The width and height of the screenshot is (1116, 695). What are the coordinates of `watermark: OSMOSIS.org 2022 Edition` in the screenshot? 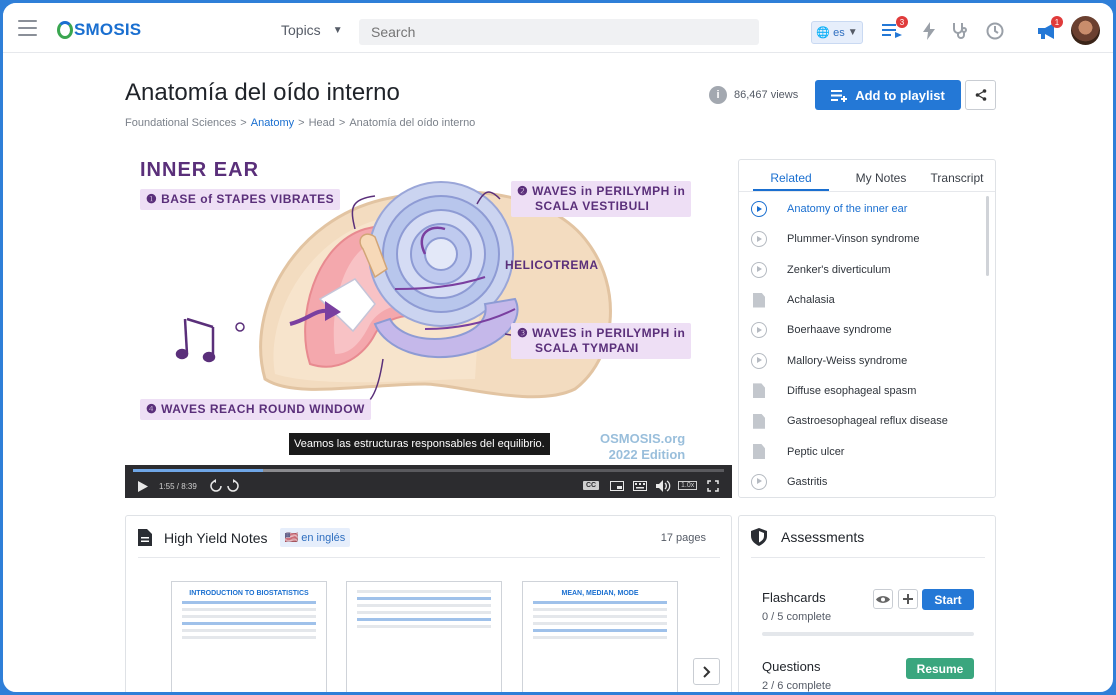 It's located at (642, 447).